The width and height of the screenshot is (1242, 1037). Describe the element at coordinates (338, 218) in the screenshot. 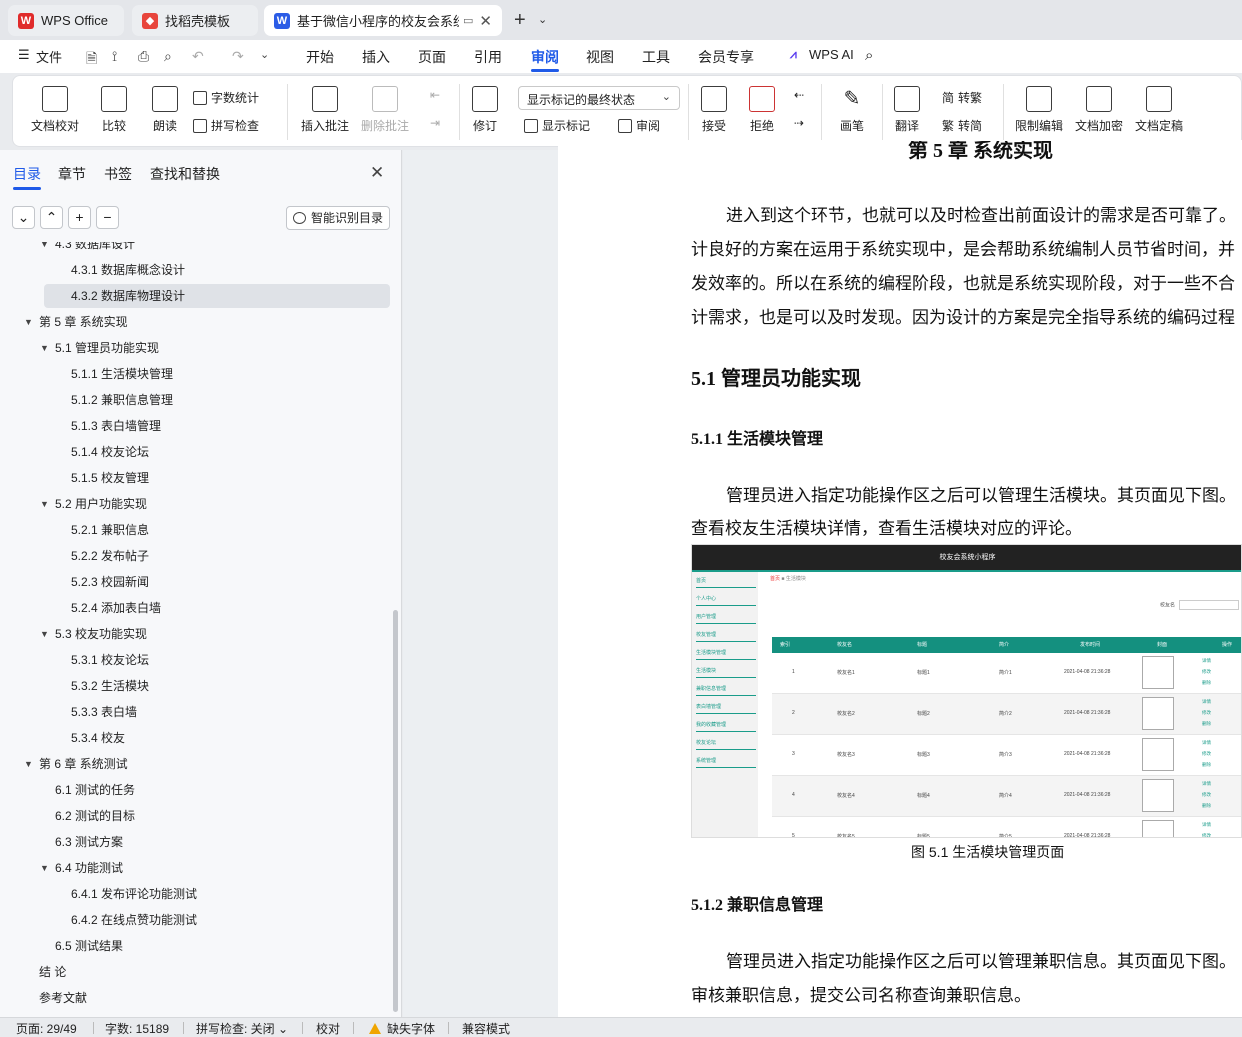

I see `smart-toc-button: 智能识别目录` at that location.